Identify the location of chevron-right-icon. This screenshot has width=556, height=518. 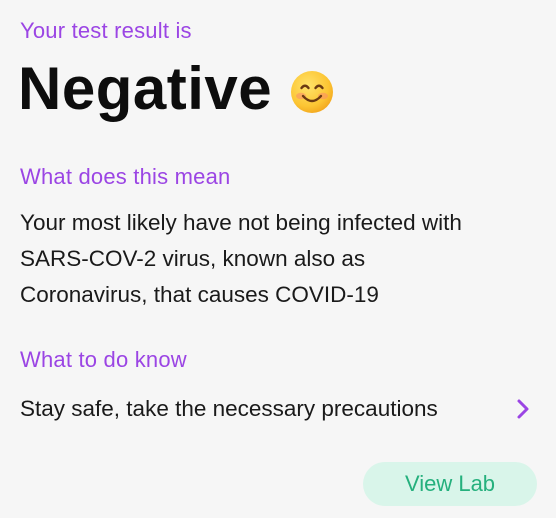
(523, 409).